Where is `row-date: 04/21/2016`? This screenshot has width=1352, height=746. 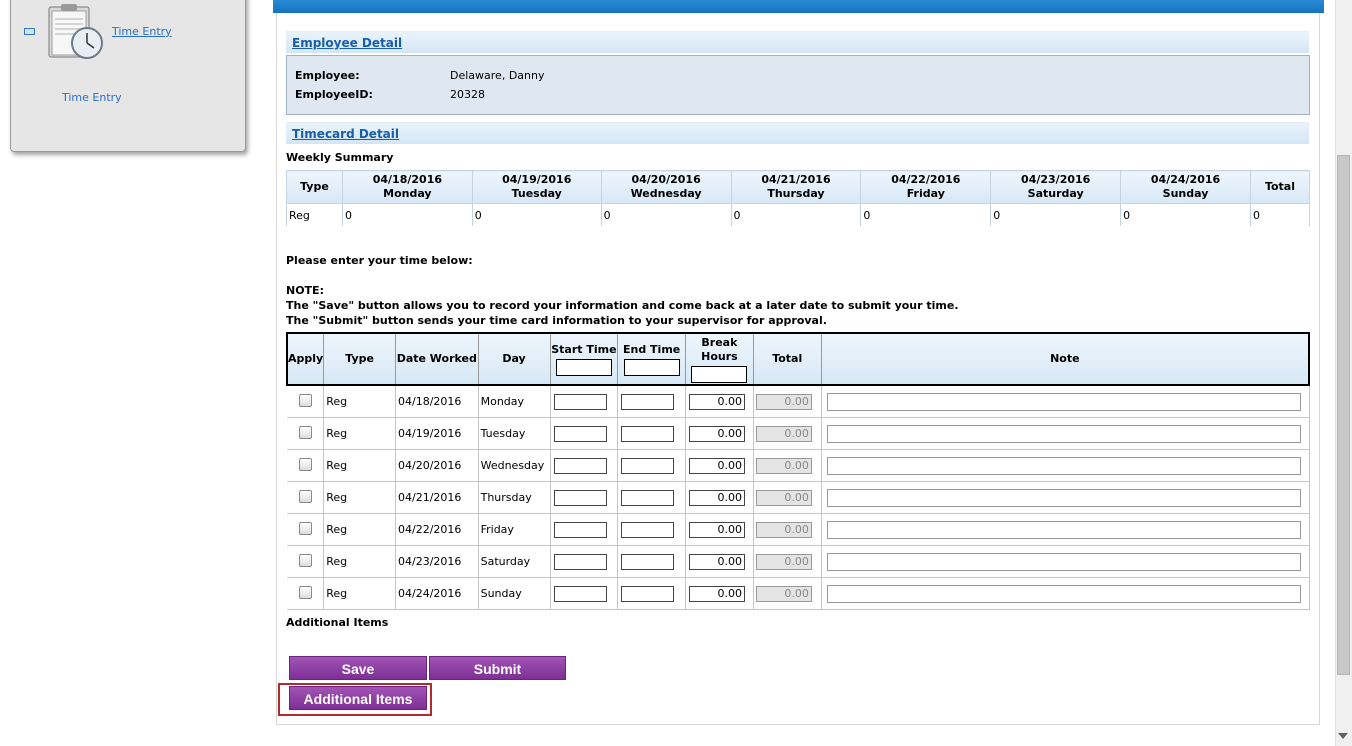
row-date: 04/21/2016 is located at coordinates (437, 497).